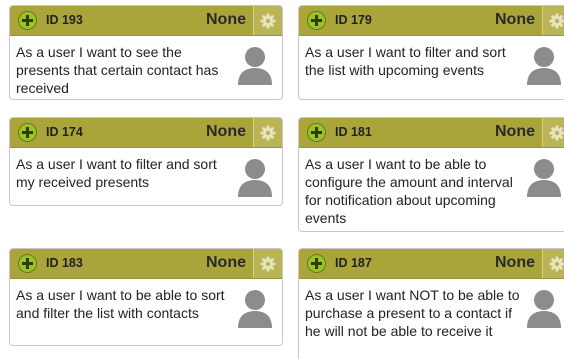 The image size is (564, 359). I want to click on story-id: ID 179, so click(353, 20).